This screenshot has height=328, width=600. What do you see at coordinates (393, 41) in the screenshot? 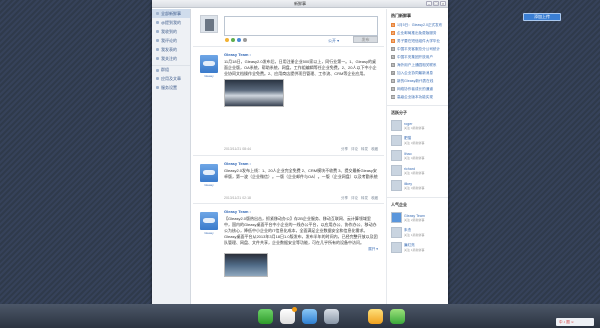
I see `rank-badge: 3` at bounding box center [393, 41].